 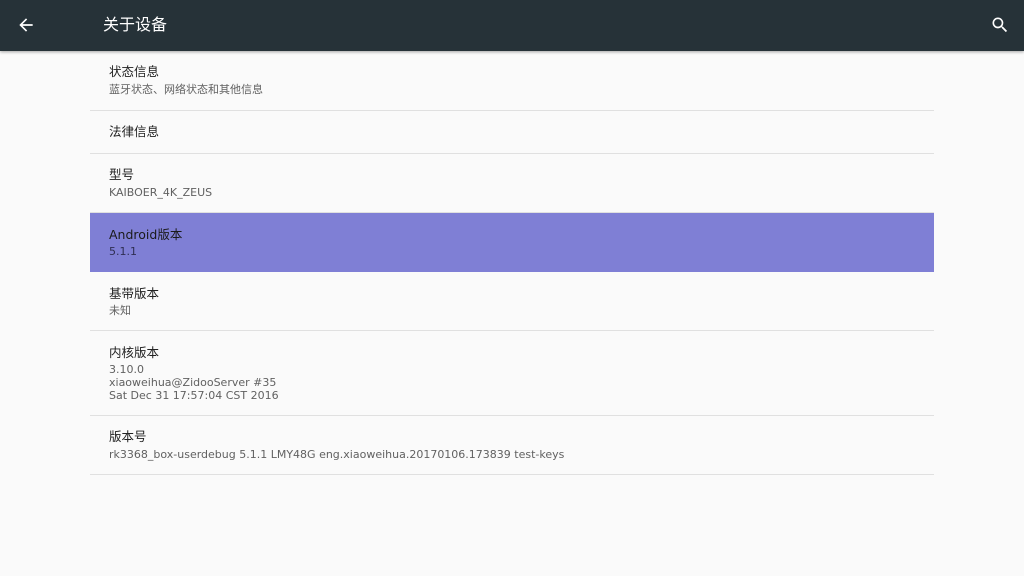 What do you see at coordinates (134, 293) in the screenshot?
I see `item-title: 基带版本` at bounding box center [134, 293].